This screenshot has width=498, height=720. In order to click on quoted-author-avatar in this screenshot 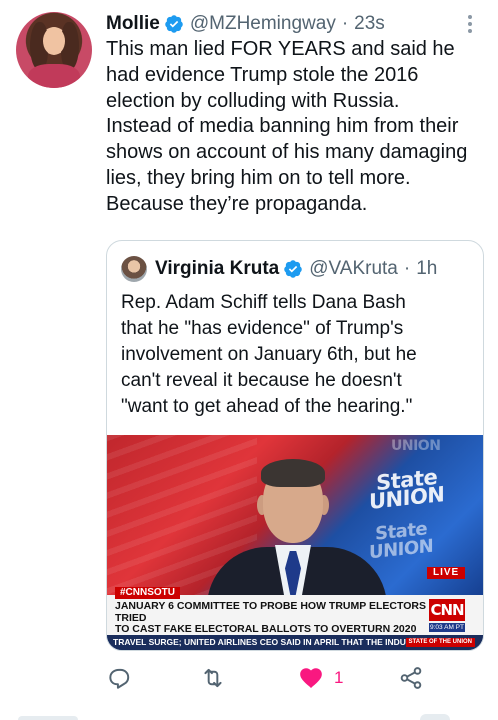, I will do `click(134, 269)`.